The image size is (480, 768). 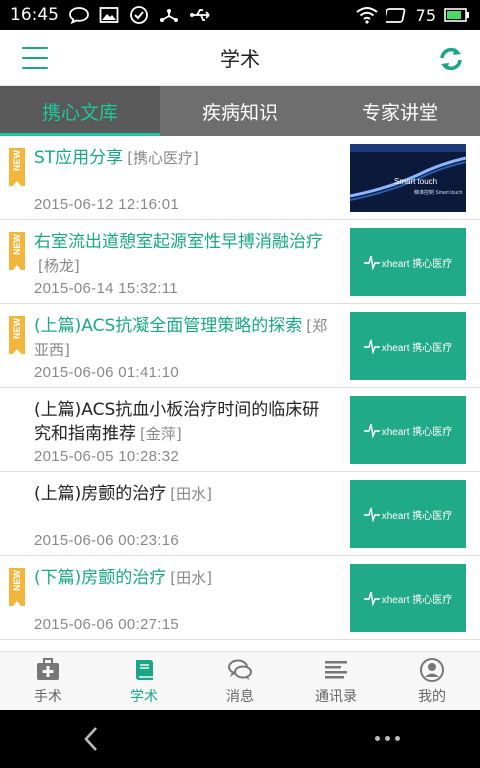 What do you see at coordinates (438, 192) in the screenshot?
I see `svg-text: 精准控制 Smart touch` at bounding box center [438, 192].